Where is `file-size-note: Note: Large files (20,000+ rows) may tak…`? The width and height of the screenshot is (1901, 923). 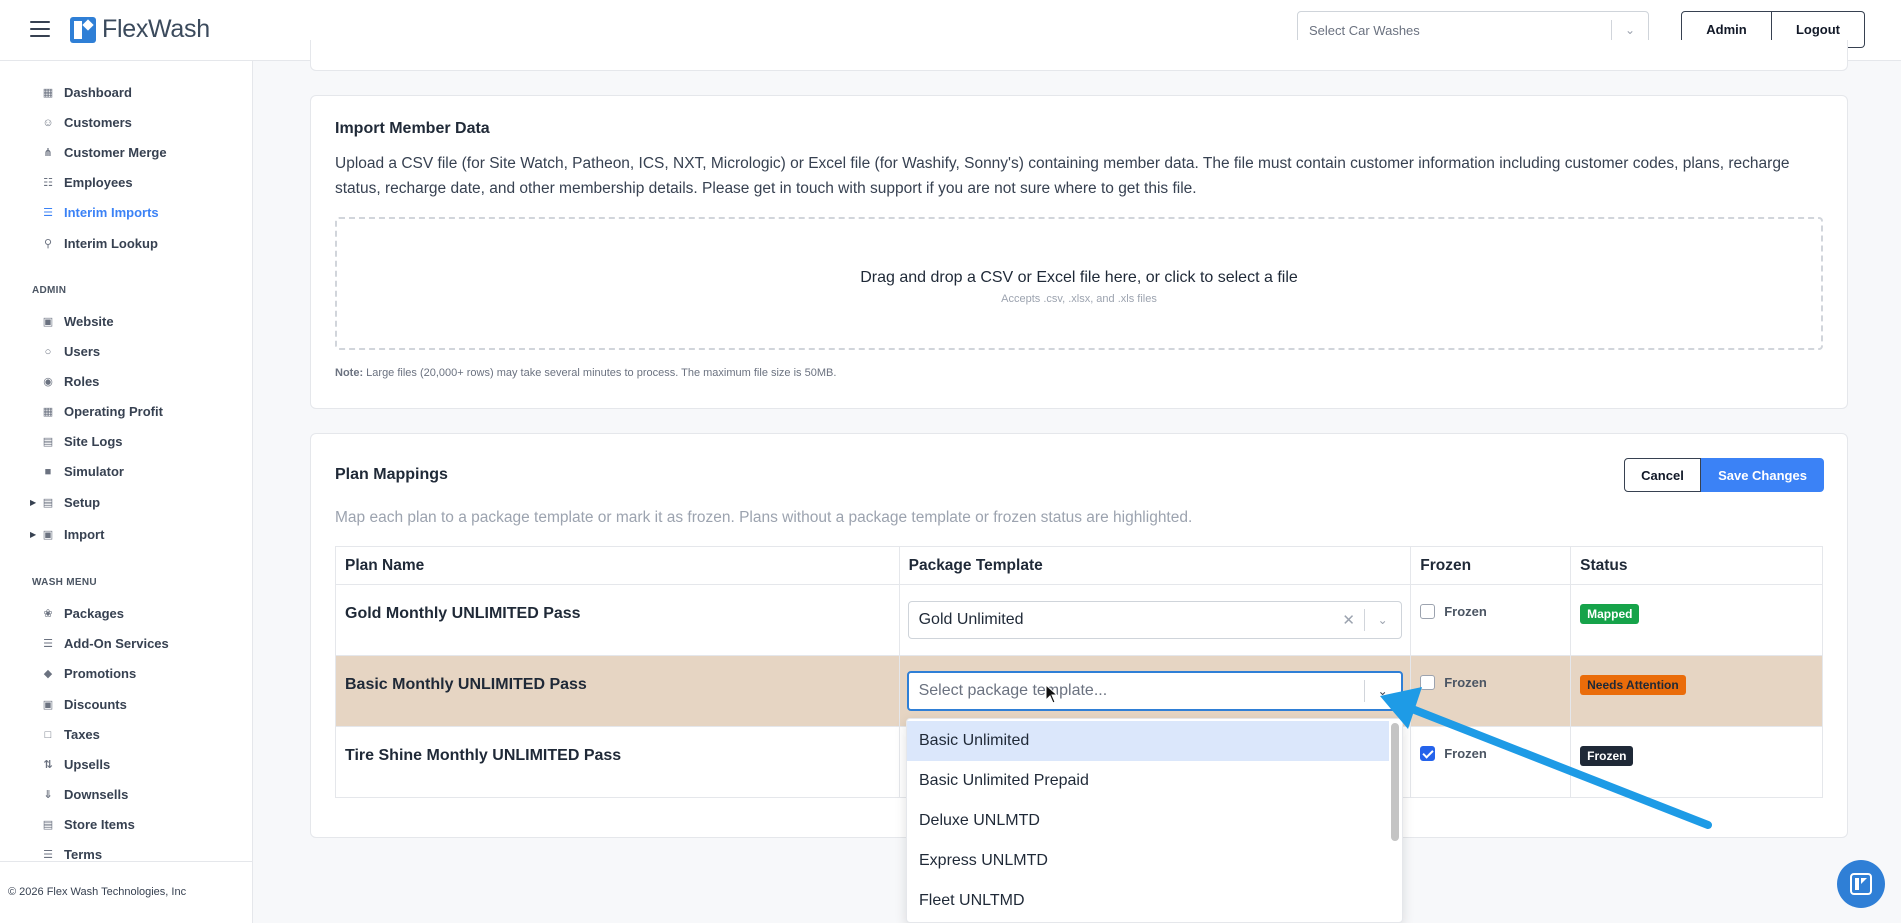 file-size-note: Note: Large files (20,000+ rows) may tak… is located at coordinates (585, 373).